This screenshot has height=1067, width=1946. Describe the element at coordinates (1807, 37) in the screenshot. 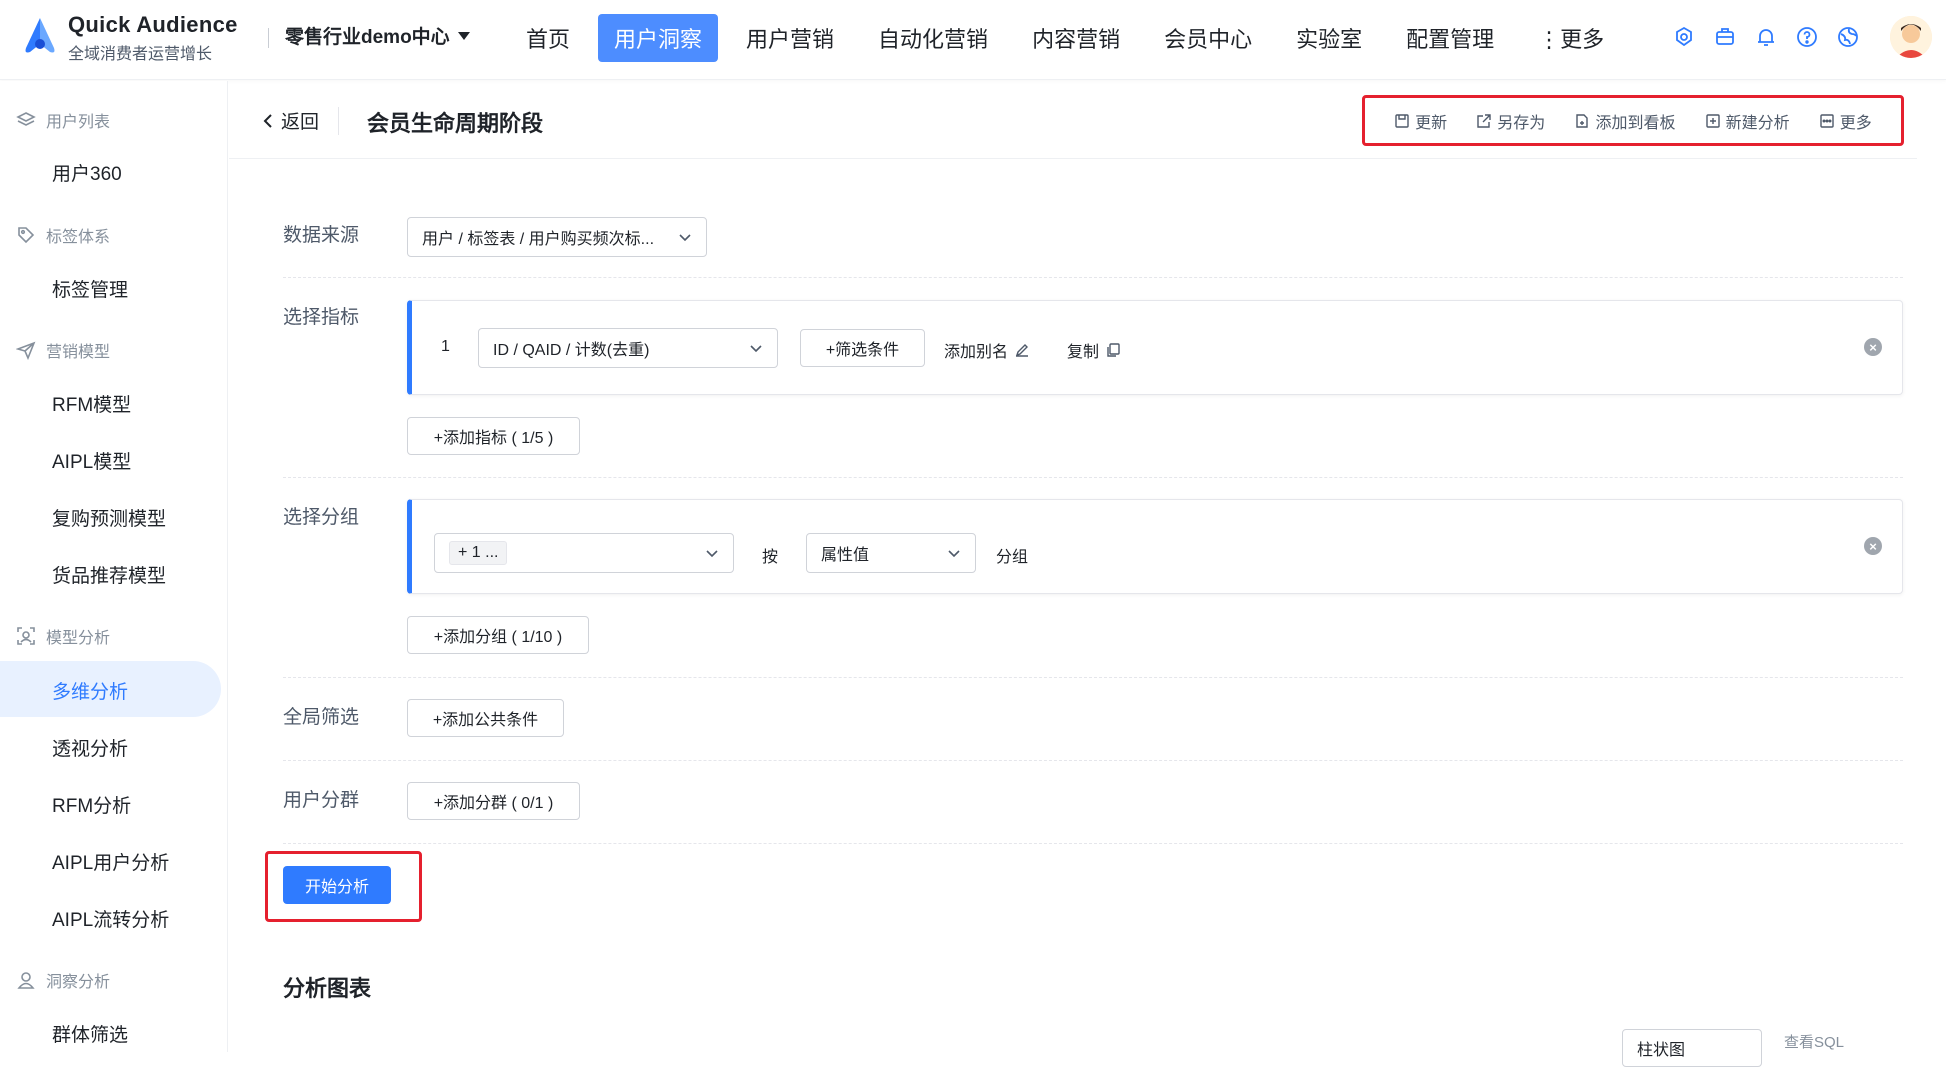

I see `help-icon` at that location.